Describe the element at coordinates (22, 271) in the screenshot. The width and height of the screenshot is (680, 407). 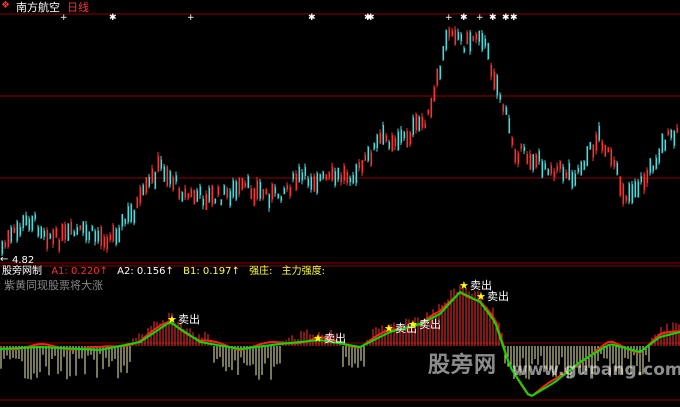
I see `indicator-name: 股旁网制` at that location.